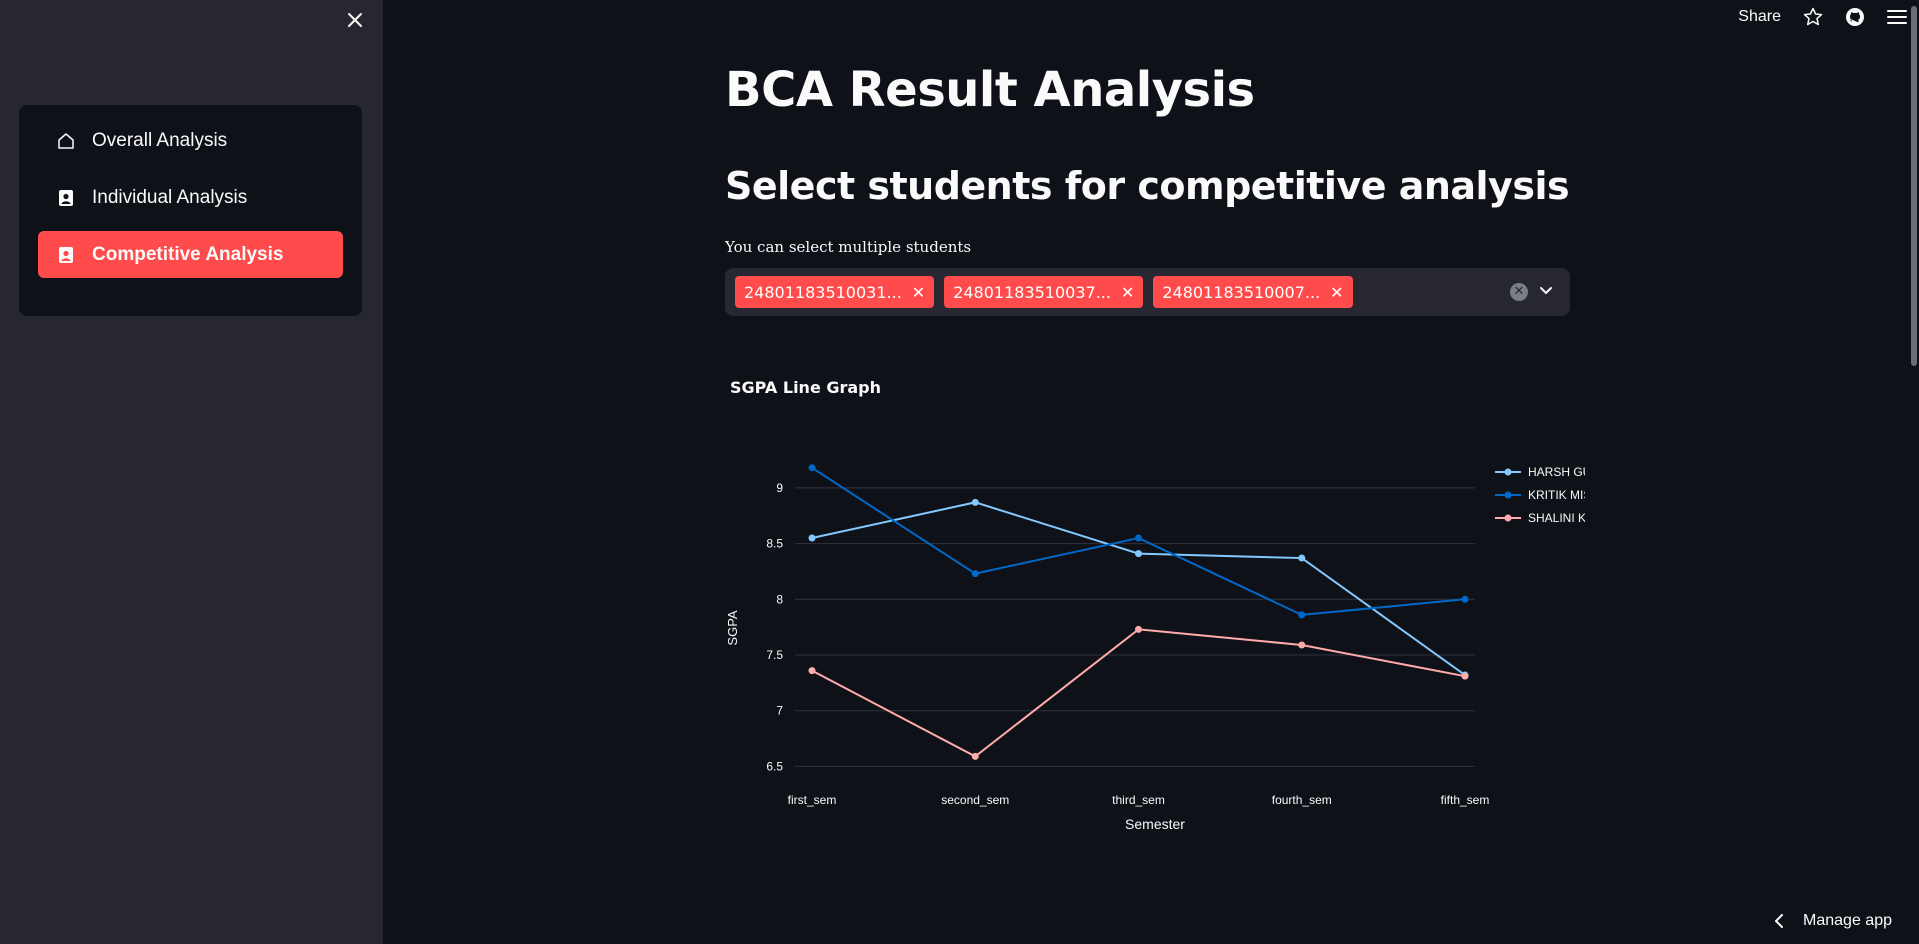 The height and width of the screenshot is (944, 1919). Describe the element at coordinates (1914, 186) in the screenshot. I see `scrollbar-thumb` at that location.